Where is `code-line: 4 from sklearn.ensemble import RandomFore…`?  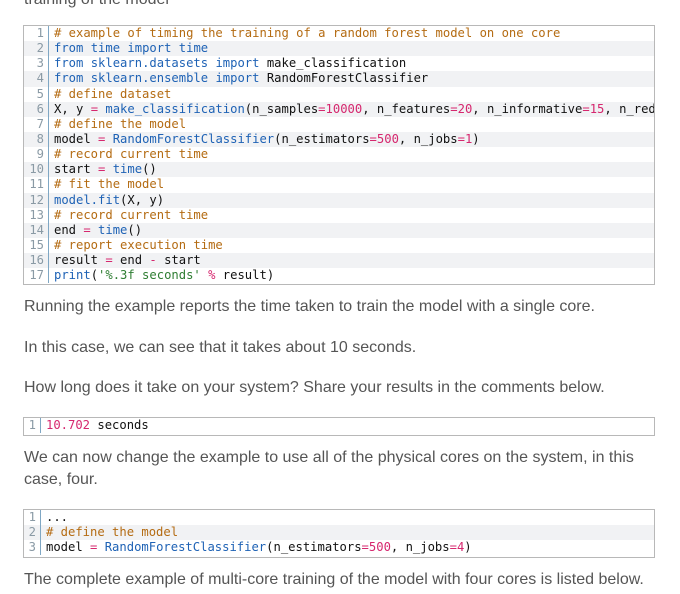 code-line: 4 from sklearn.ensemble import RandomFore… is located at coordinates (339, 79).